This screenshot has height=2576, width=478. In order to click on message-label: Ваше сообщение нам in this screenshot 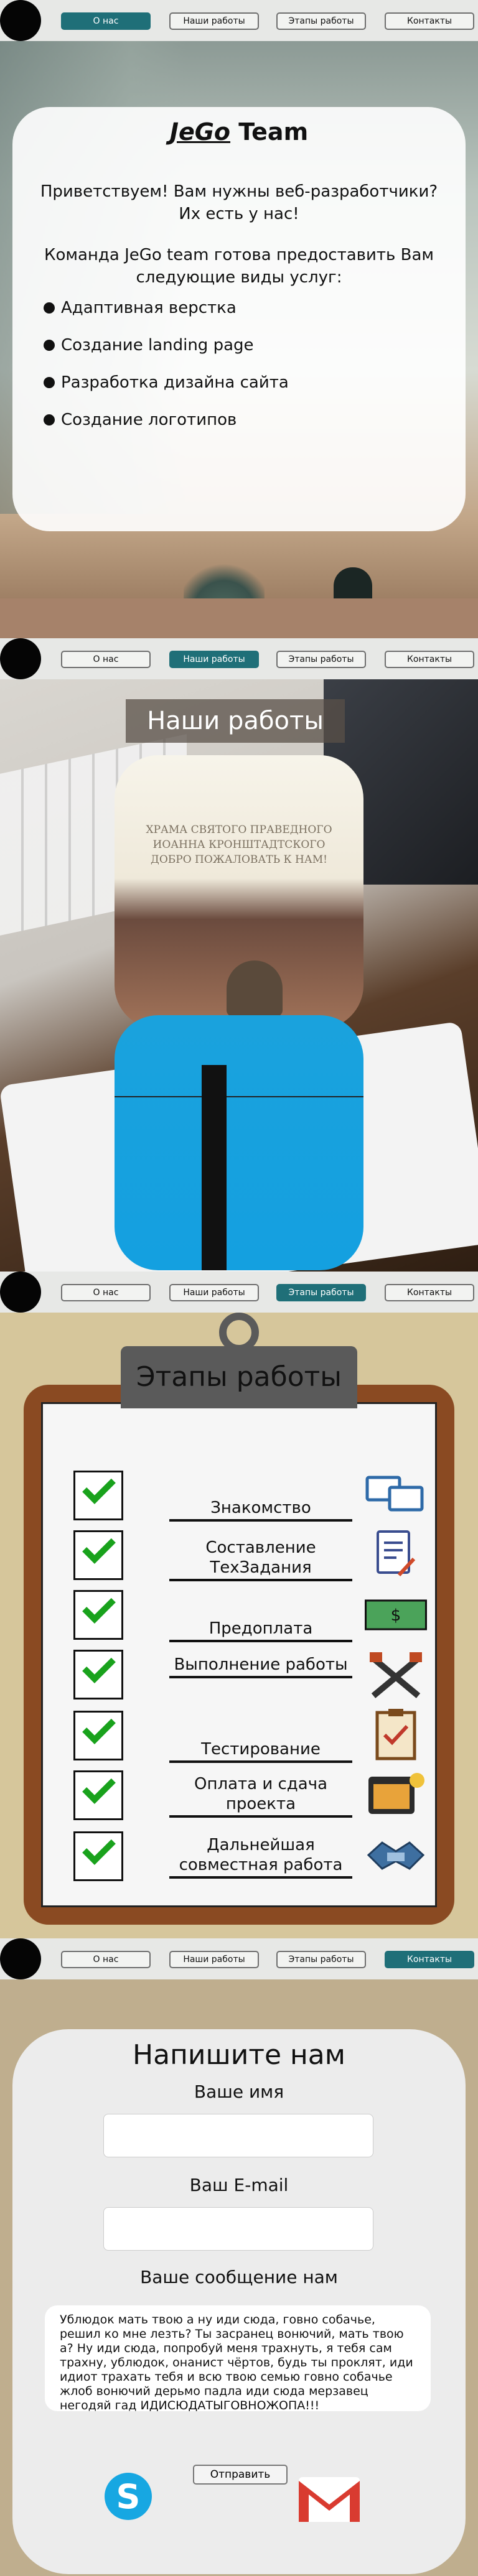, I will do `click(239, 2277)`.